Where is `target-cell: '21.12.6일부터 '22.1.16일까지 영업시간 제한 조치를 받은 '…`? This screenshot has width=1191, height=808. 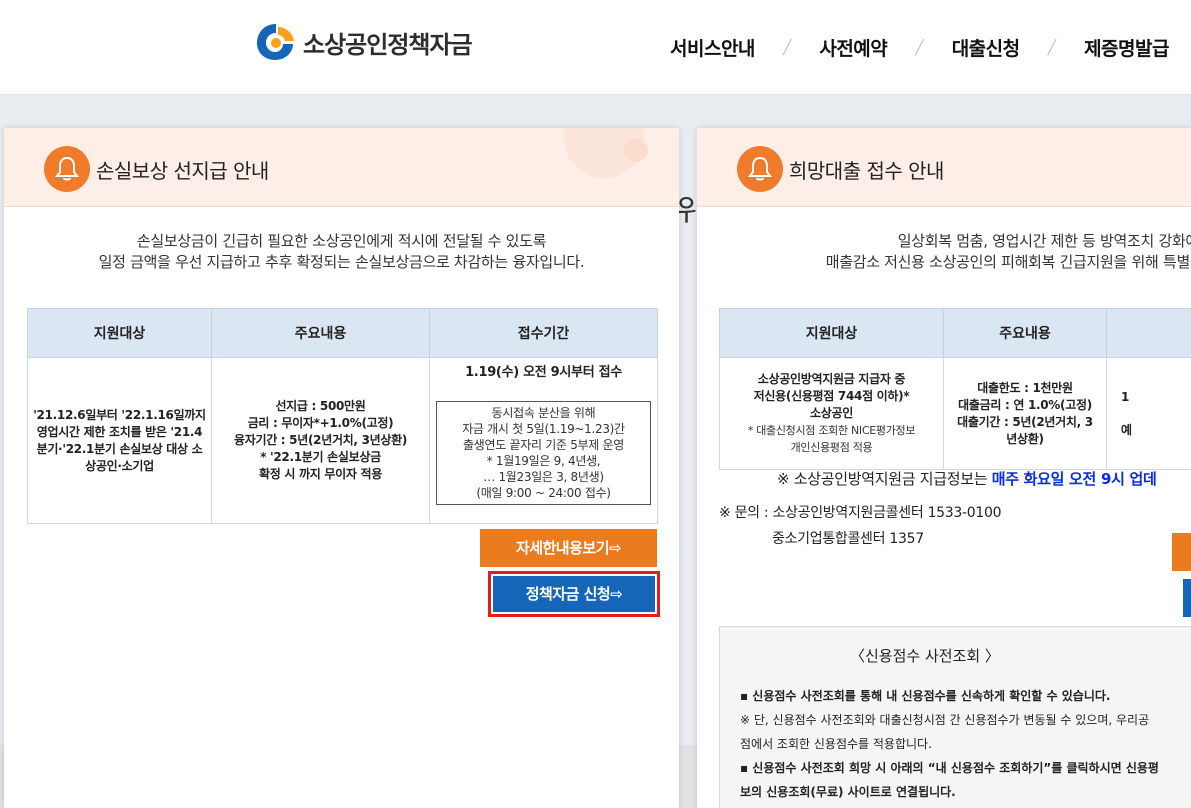
target-cell: '21.12.6일부터 '22.1.16일까지 영업시간 제한 조치를 받은 '… is located at coordinates (120, 441).